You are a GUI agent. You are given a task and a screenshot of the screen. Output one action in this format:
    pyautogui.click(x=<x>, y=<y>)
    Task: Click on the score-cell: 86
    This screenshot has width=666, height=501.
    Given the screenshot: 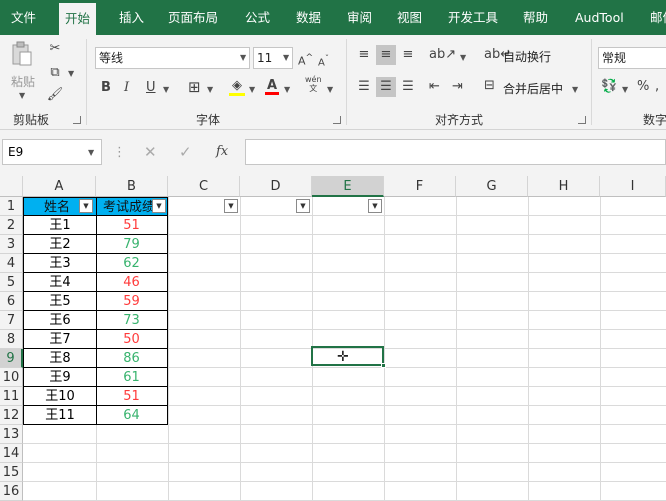 What is the action you would take?
    pyautogui.click(x=132, y=358)
    